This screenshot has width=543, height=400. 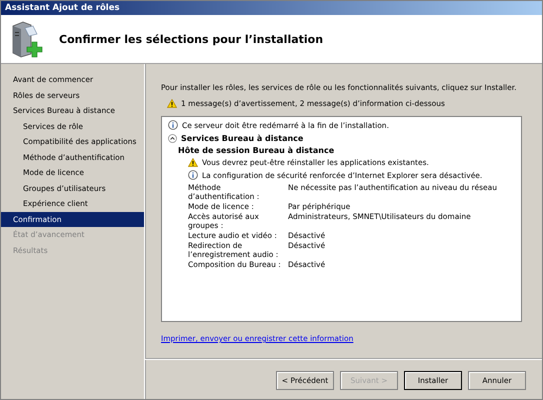 I want to click on subsection-title: Hôte de session Bureau à distance, so click(x=256, y=150).